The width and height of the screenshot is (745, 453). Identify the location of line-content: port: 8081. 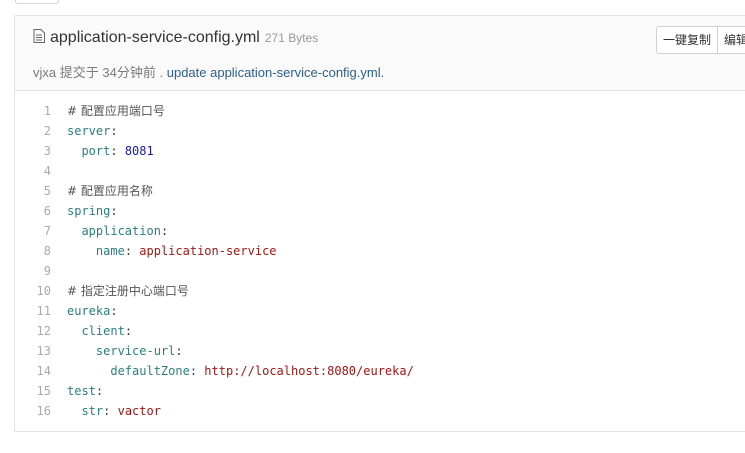
(110, 151).